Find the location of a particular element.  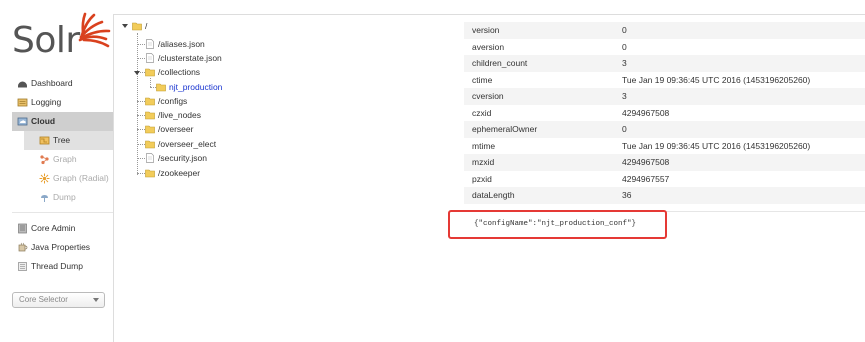

property-key: aversion is located at coordinates (488, 46).